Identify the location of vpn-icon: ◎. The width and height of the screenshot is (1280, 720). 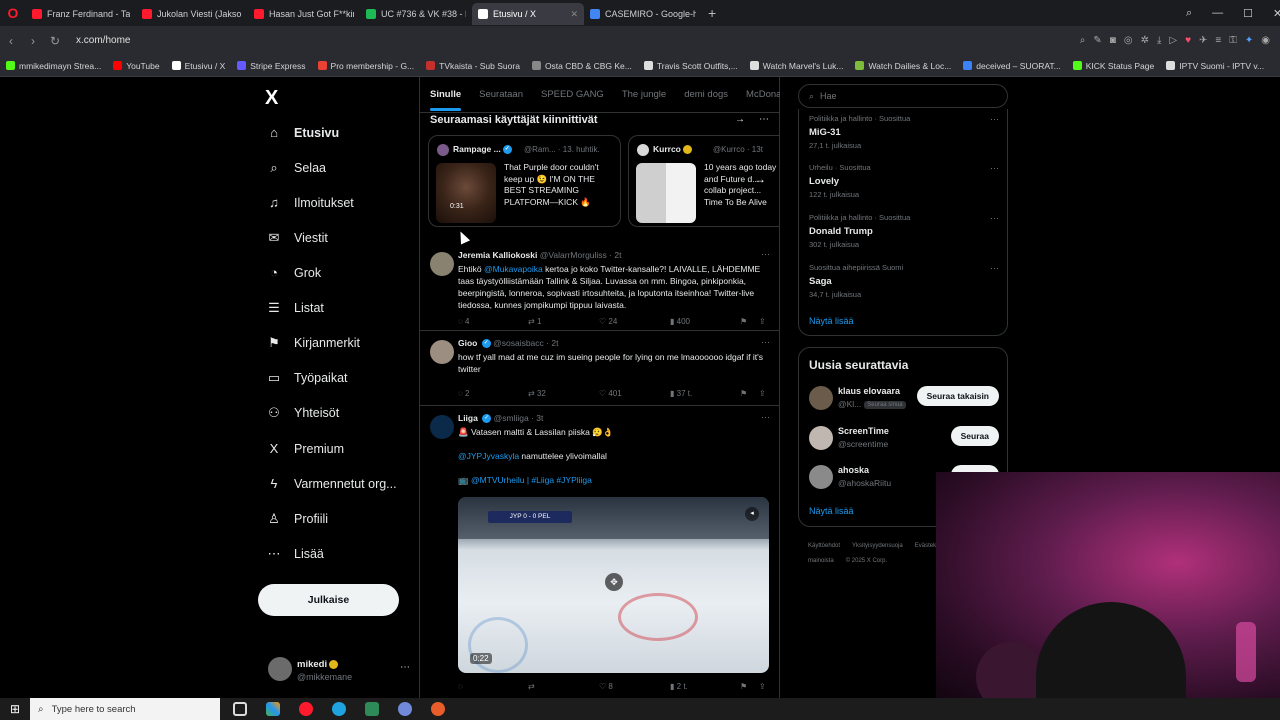
(1128, 40).